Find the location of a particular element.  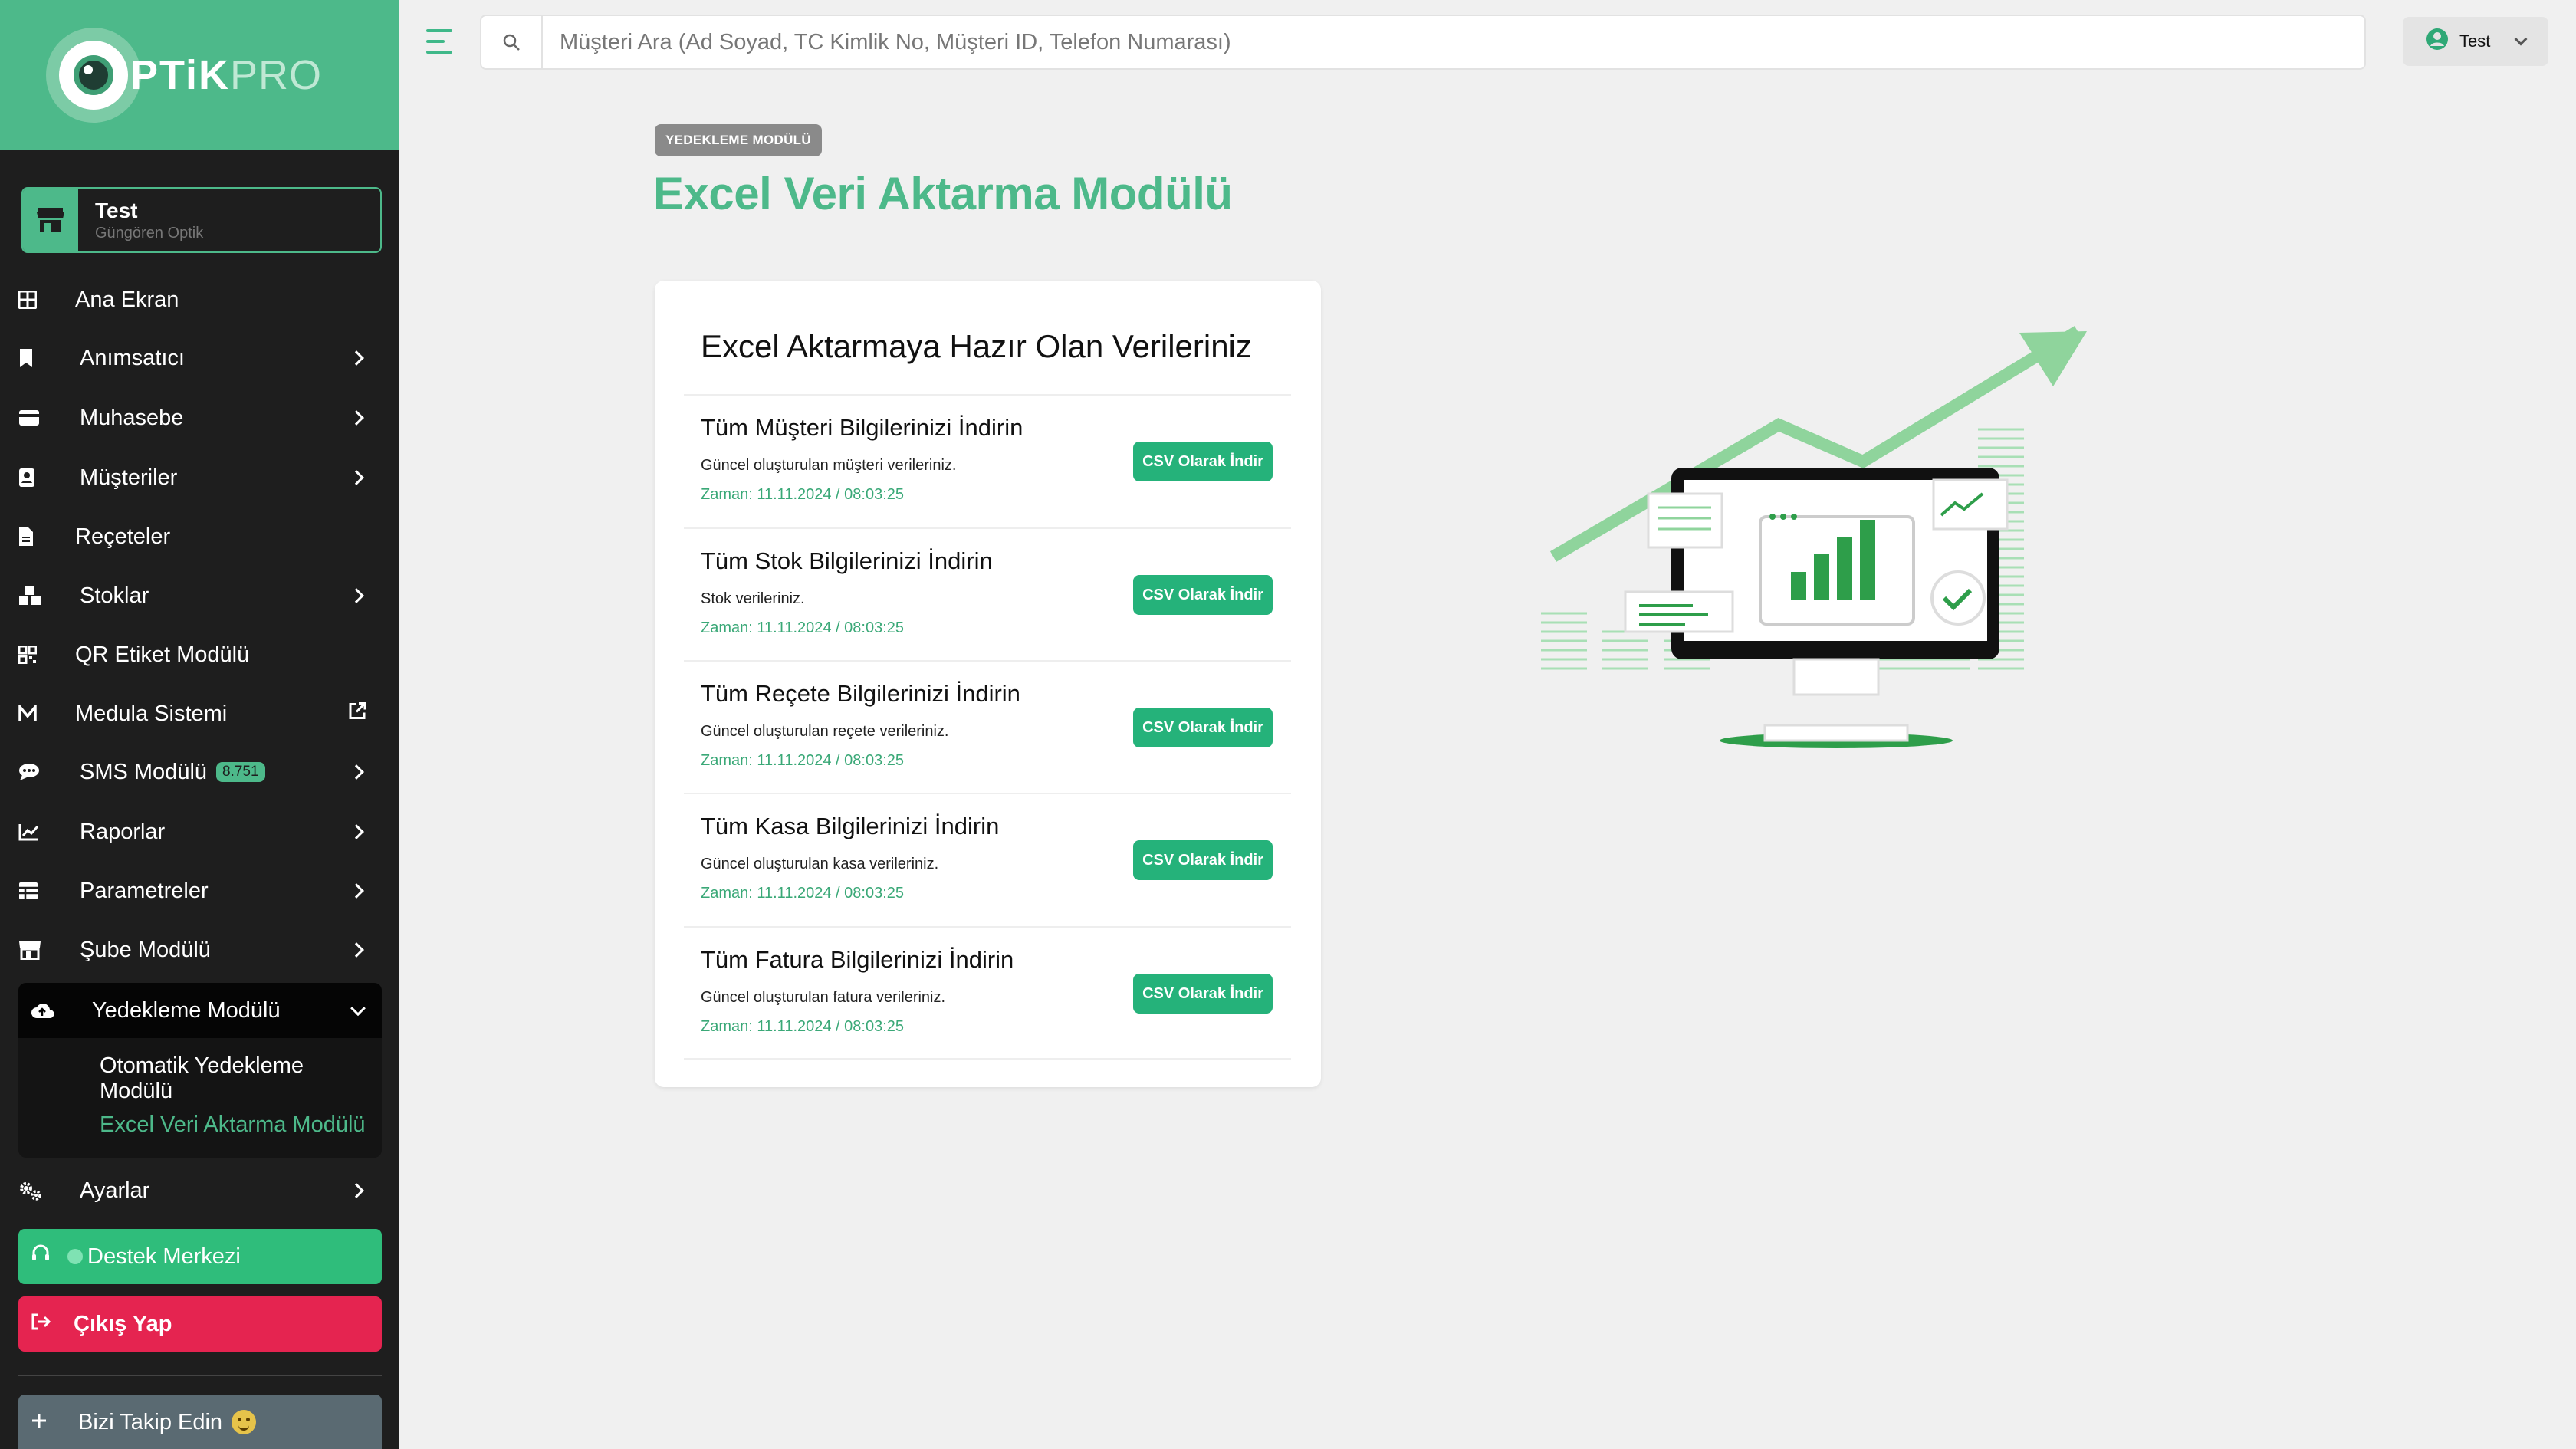

page-title: Excel Veri Aktarma Modülü is located at coordinates (943, 194).